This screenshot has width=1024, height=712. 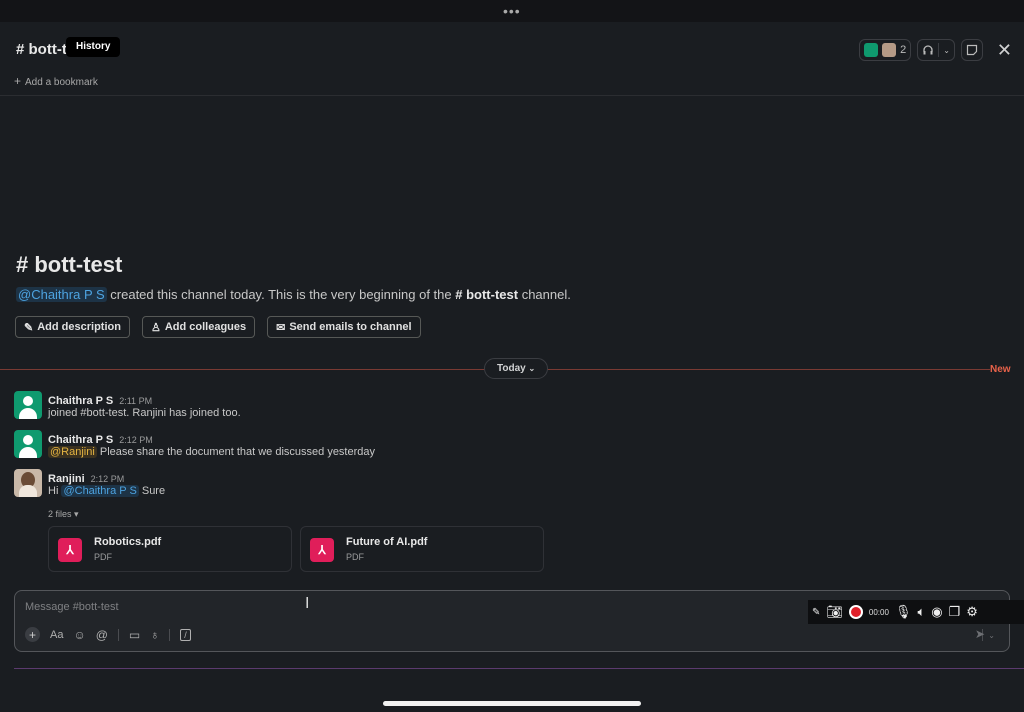 I want to click on new-label: New, so click(x=1000, y=369).